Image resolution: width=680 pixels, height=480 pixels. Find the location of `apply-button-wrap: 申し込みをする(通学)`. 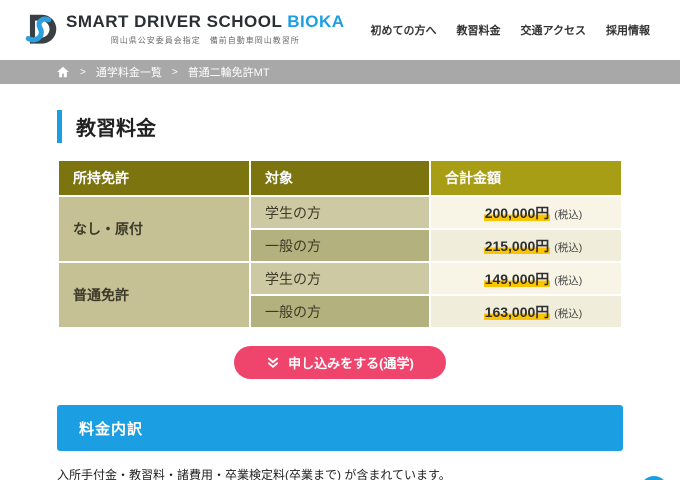

apply-button-wrap: 申し込みをする(通学) is located at coordinates (340, 362).